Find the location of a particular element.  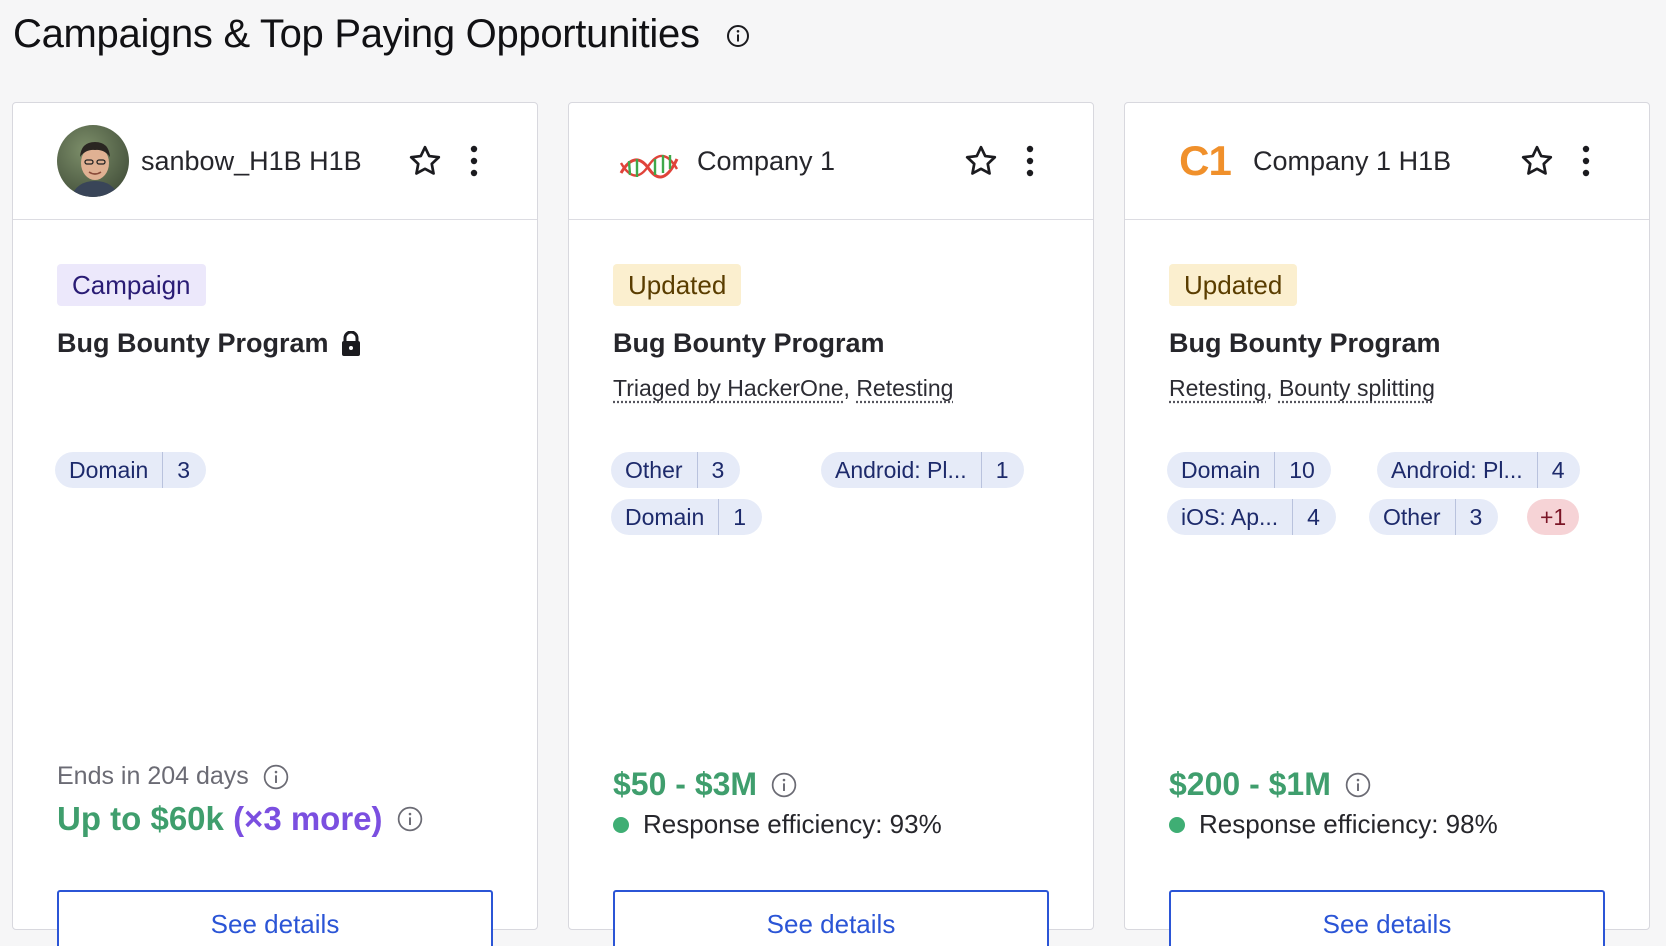

lock-icon is located at coordinates (350, 343).